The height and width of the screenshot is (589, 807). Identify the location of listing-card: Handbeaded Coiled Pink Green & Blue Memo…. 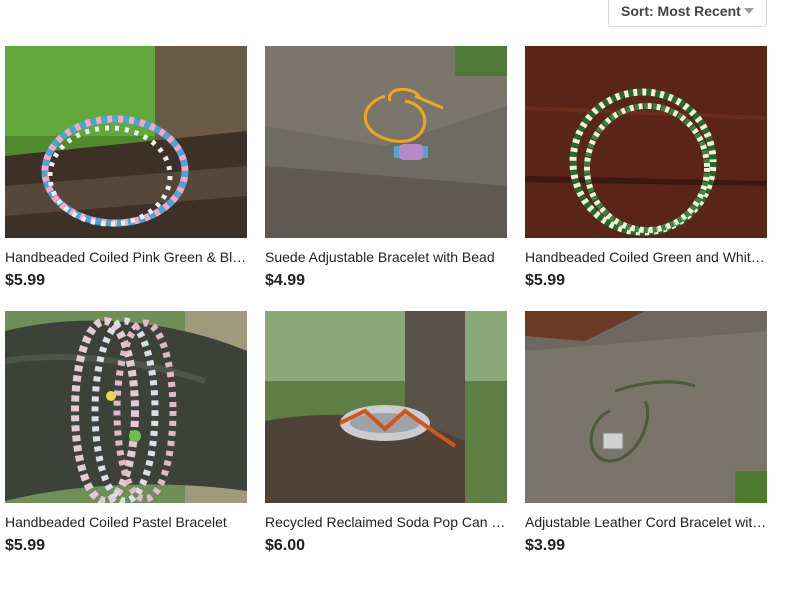
(126, 168).